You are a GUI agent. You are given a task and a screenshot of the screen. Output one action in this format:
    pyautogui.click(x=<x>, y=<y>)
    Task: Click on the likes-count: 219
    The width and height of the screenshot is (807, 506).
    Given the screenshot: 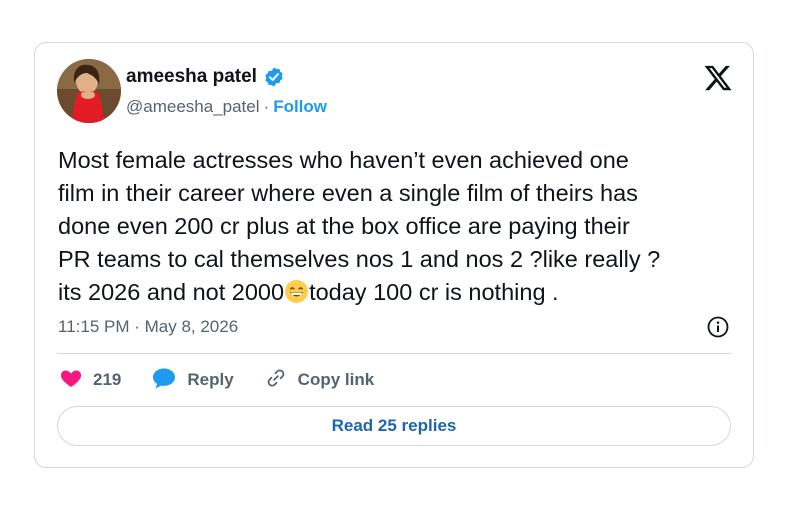 What is the action you would take?
    pyautogui.click(x=107, y=379)
    